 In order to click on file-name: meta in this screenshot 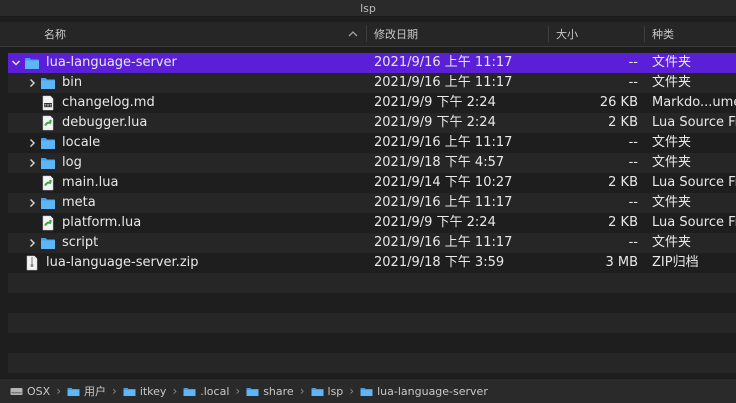, I will do `click(79, 202)`.